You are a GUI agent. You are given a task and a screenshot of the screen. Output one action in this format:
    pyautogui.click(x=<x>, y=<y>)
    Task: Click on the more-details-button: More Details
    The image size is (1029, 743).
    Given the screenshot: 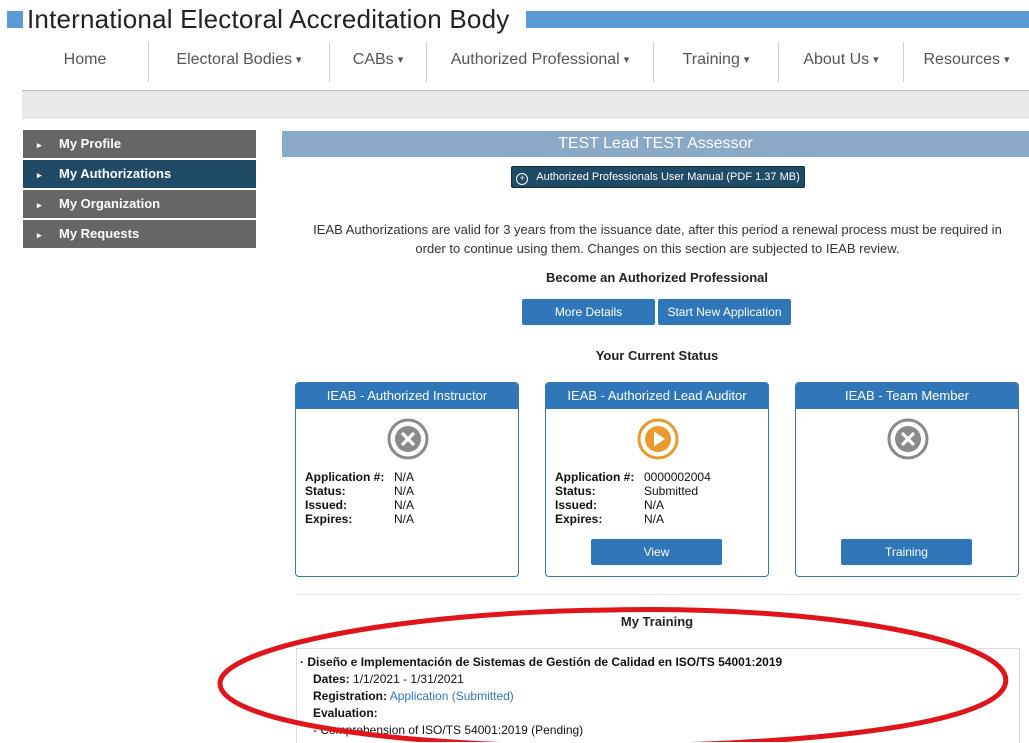 What is the action you would take?
    pyautogui.click(x=588, y=312)
    